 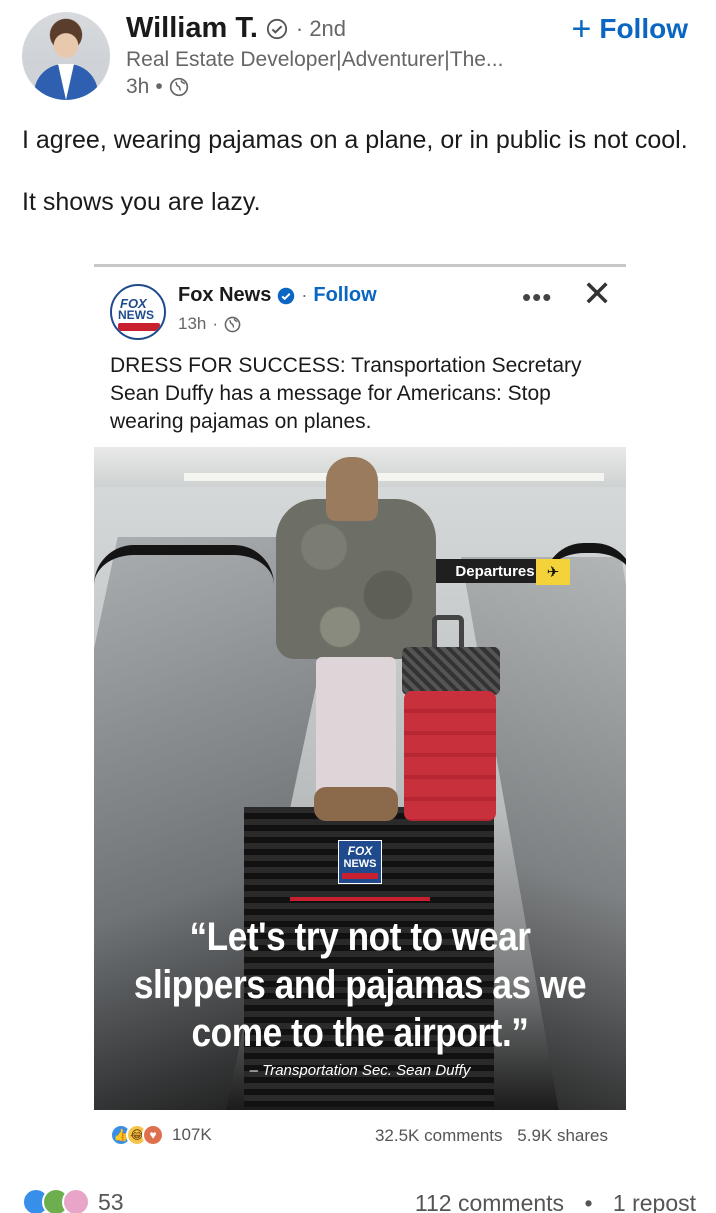 I want to click on support-reaction-icon, so click(x=76, y=1200).